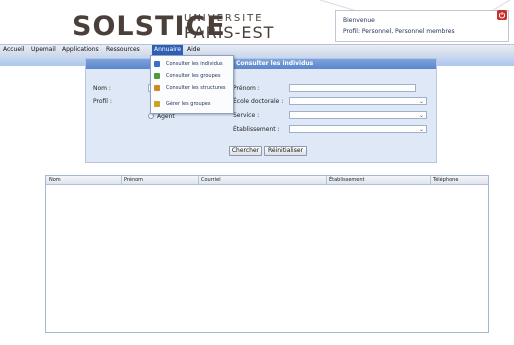 The width and height of the screenshot is (514, 345). Describe the element at coordinates (166, 116) in the screenshot. I see `agent-label: Agent` at that location.